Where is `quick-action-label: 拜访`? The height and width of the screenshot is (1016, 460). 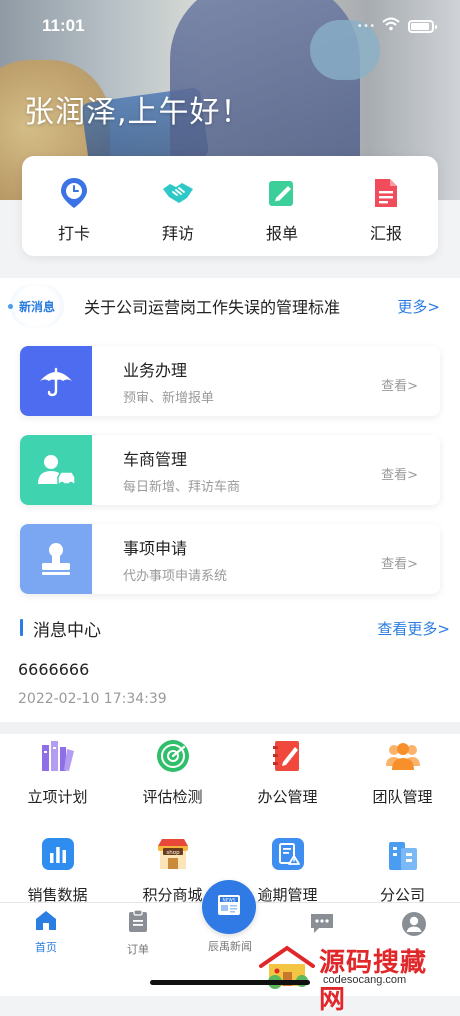
quick-action-label: 拜访 is located at coordinates (177, 233).